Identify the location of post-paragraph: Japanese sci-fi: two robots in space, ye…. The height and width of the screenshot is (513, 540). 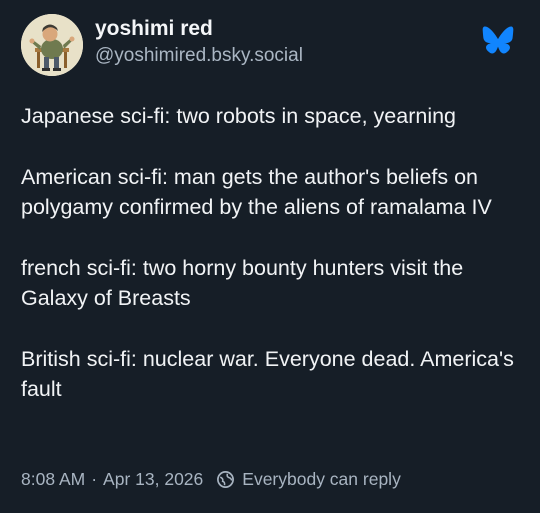
(239, 116).